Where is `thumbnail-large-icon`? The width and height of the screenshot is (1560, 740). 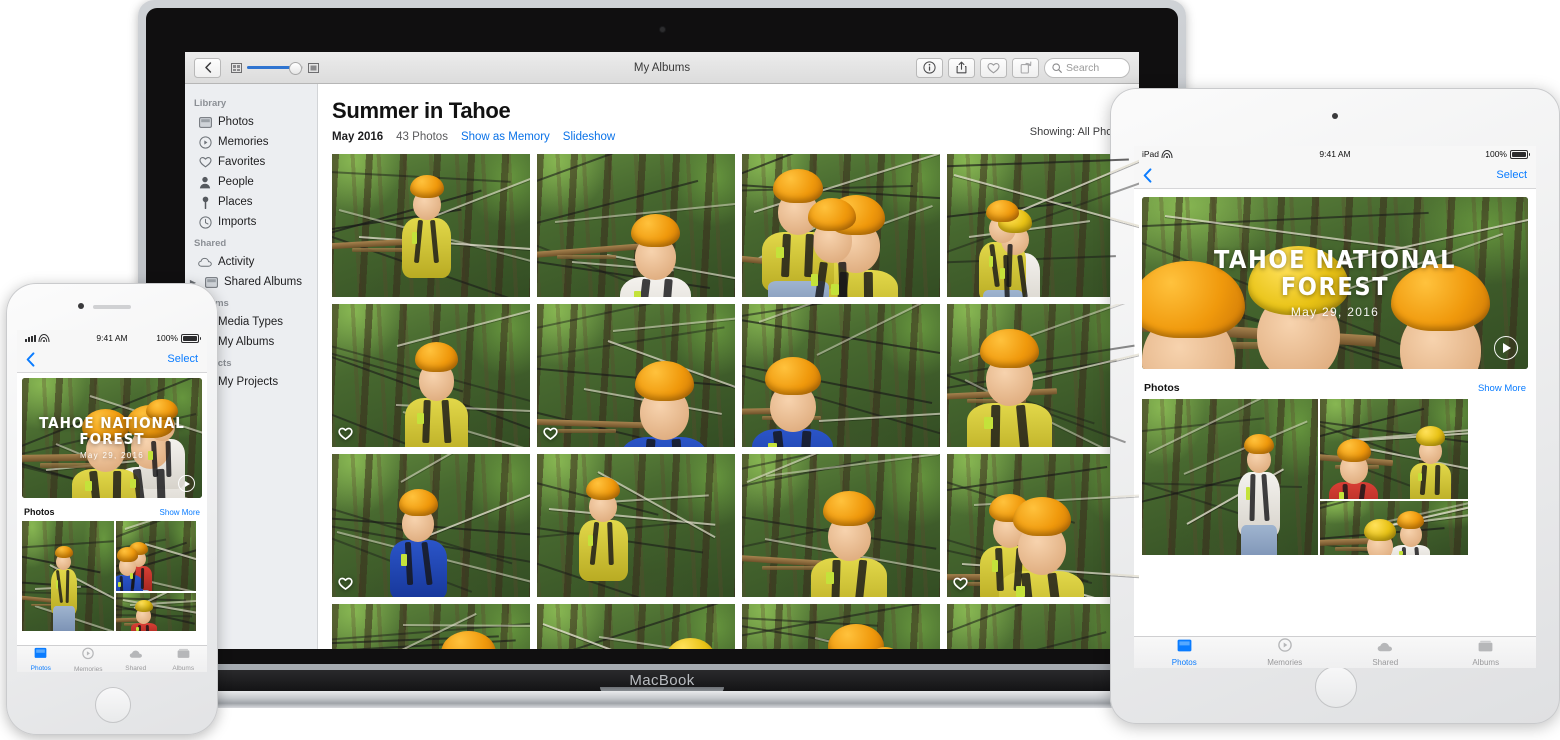 thumbnail-large-icon is located at coordinates (313, 67).